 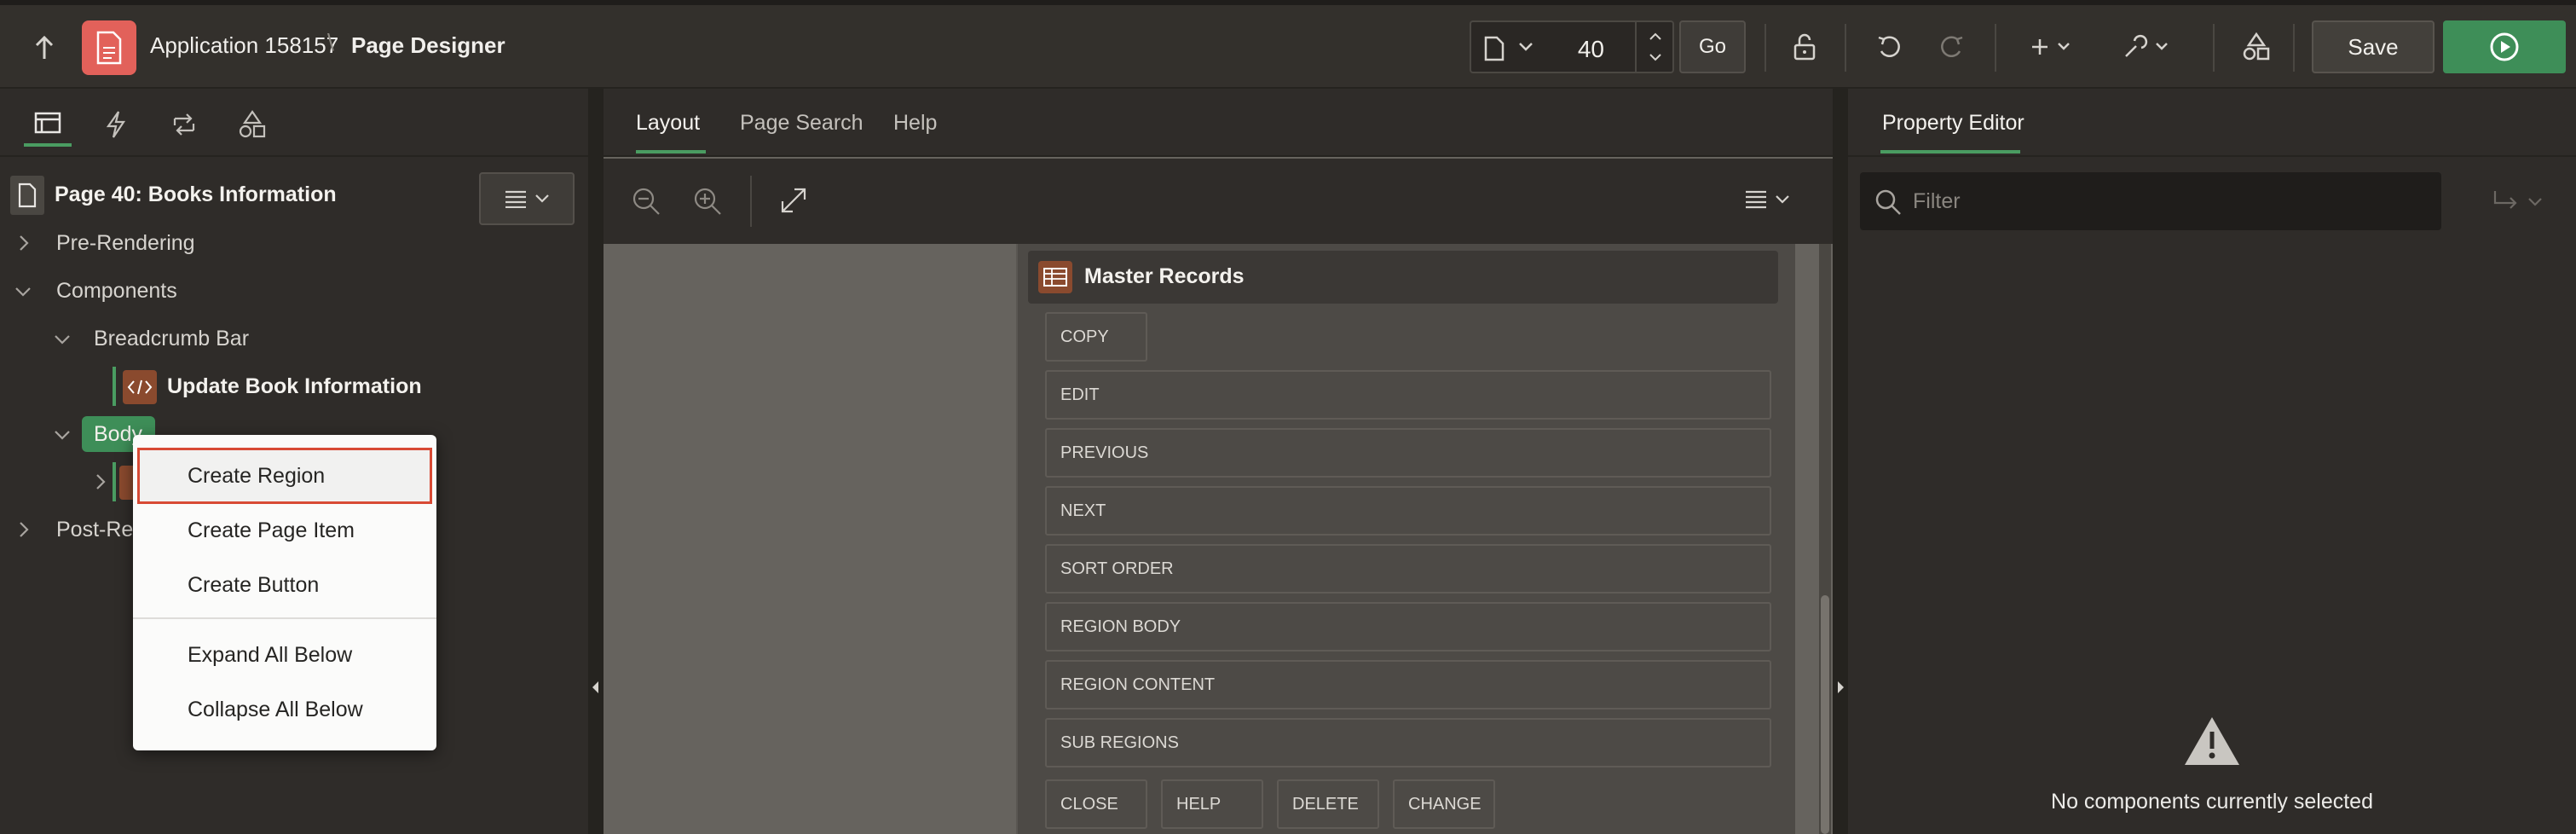 What do you see at coordinates (646, 201) in the screenshot?
I see `zoom-out-icon` at bounding box center [646, 201].